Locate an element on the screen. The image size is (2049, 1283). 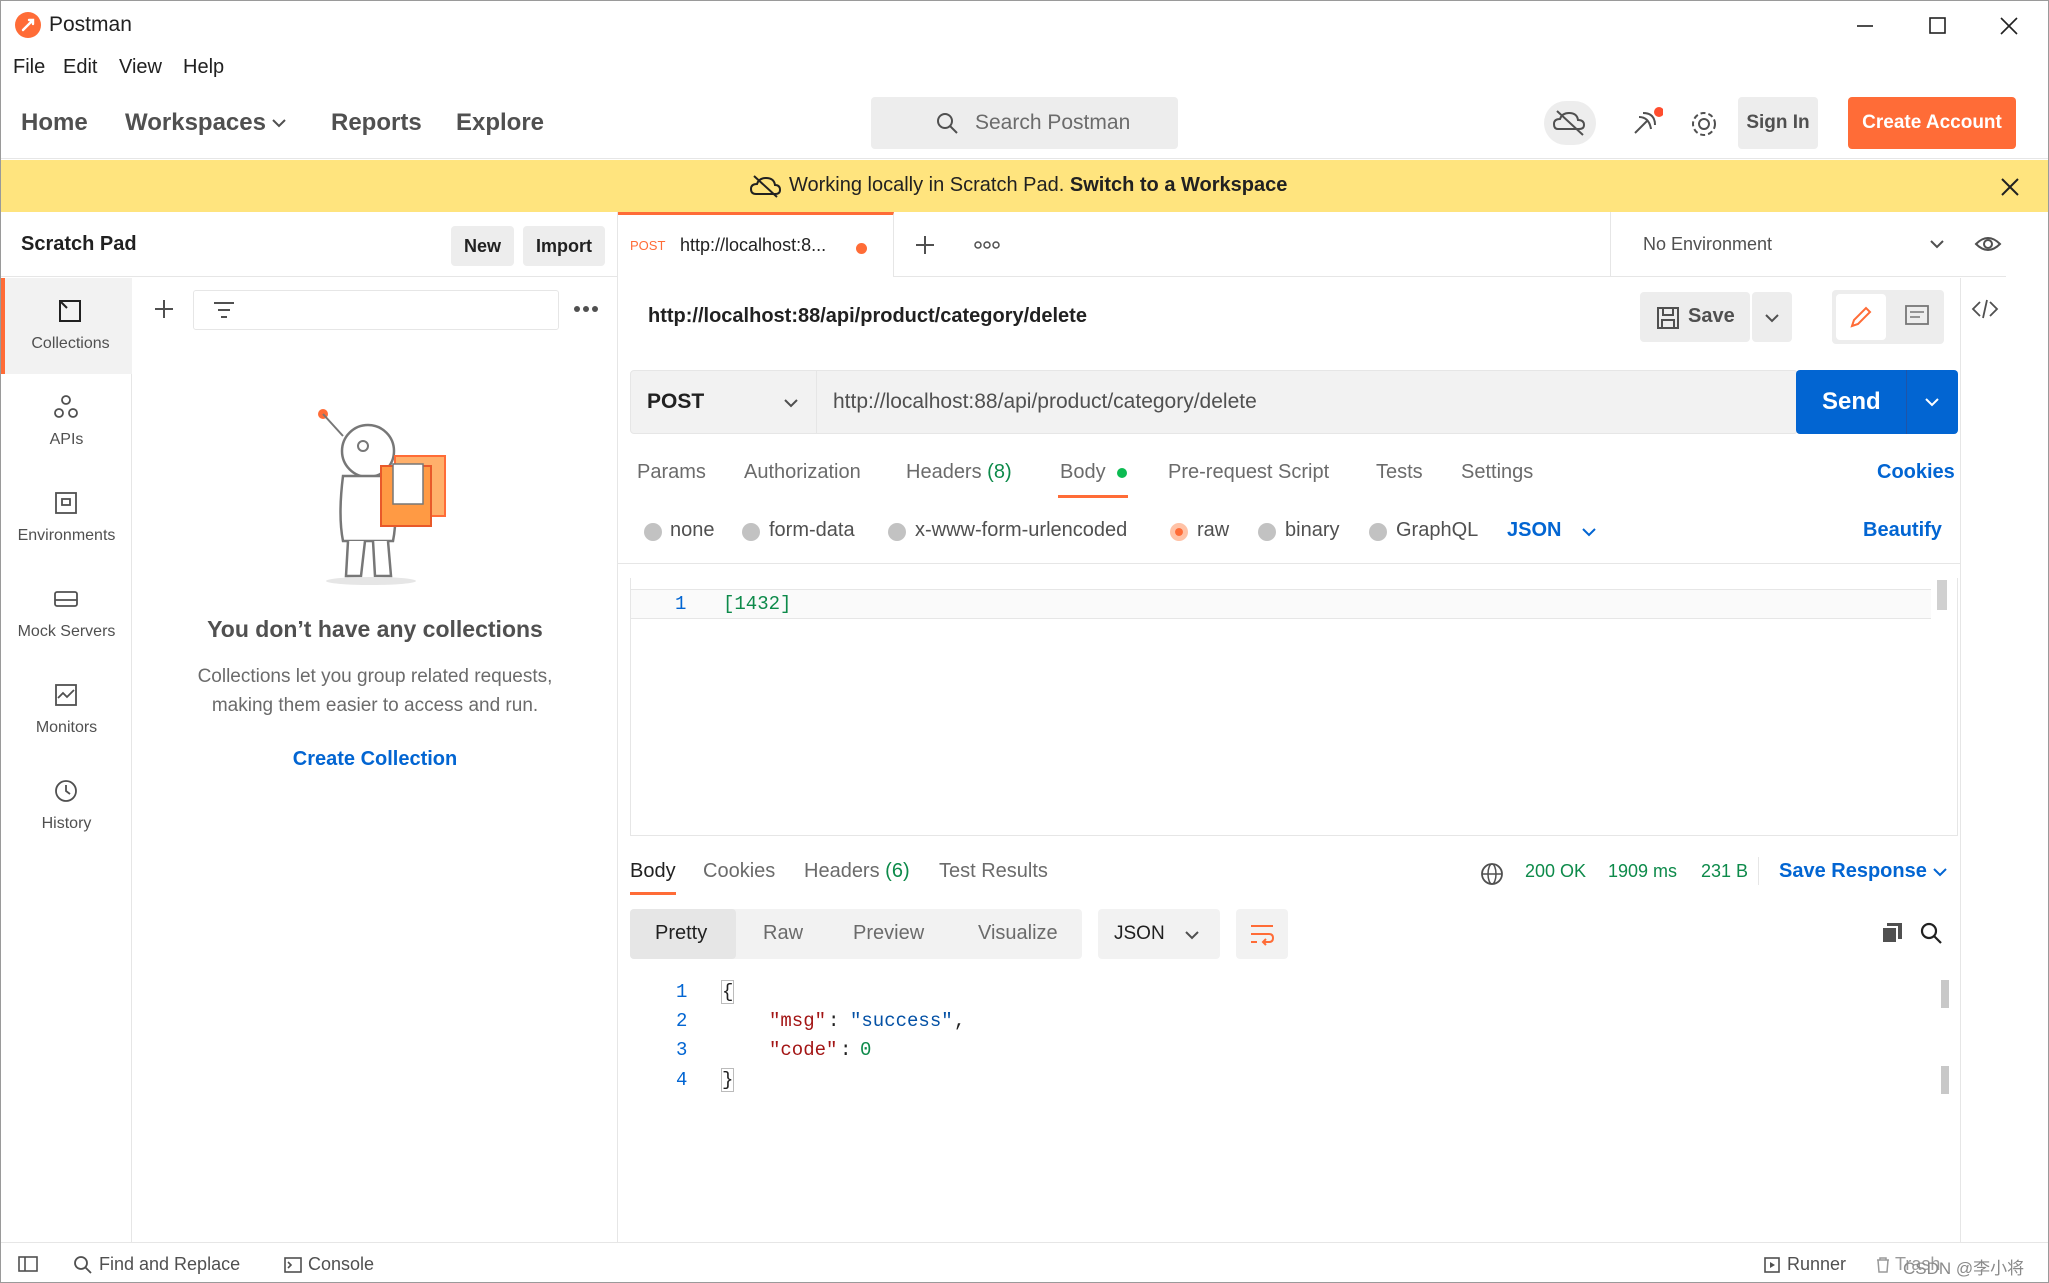
body-format-select: JSON is located at coordinates (1534, 530).